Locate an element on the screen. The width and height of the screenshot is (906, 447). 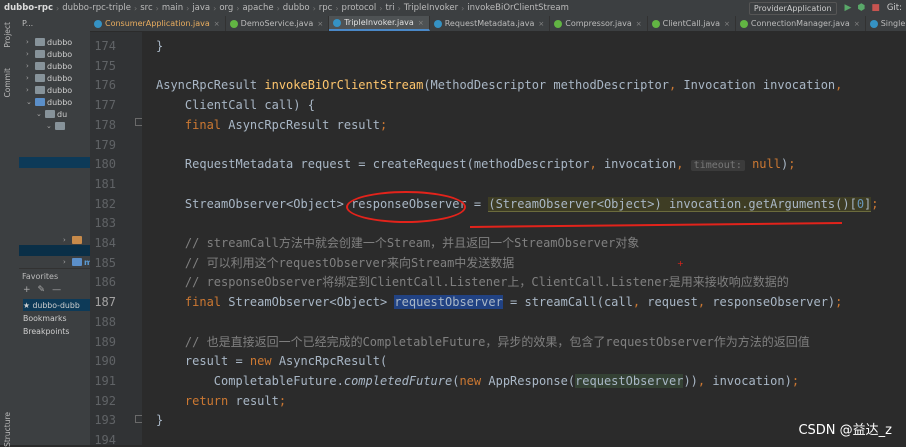
breadcrumb-item: java is located at coordinates (201, 8).